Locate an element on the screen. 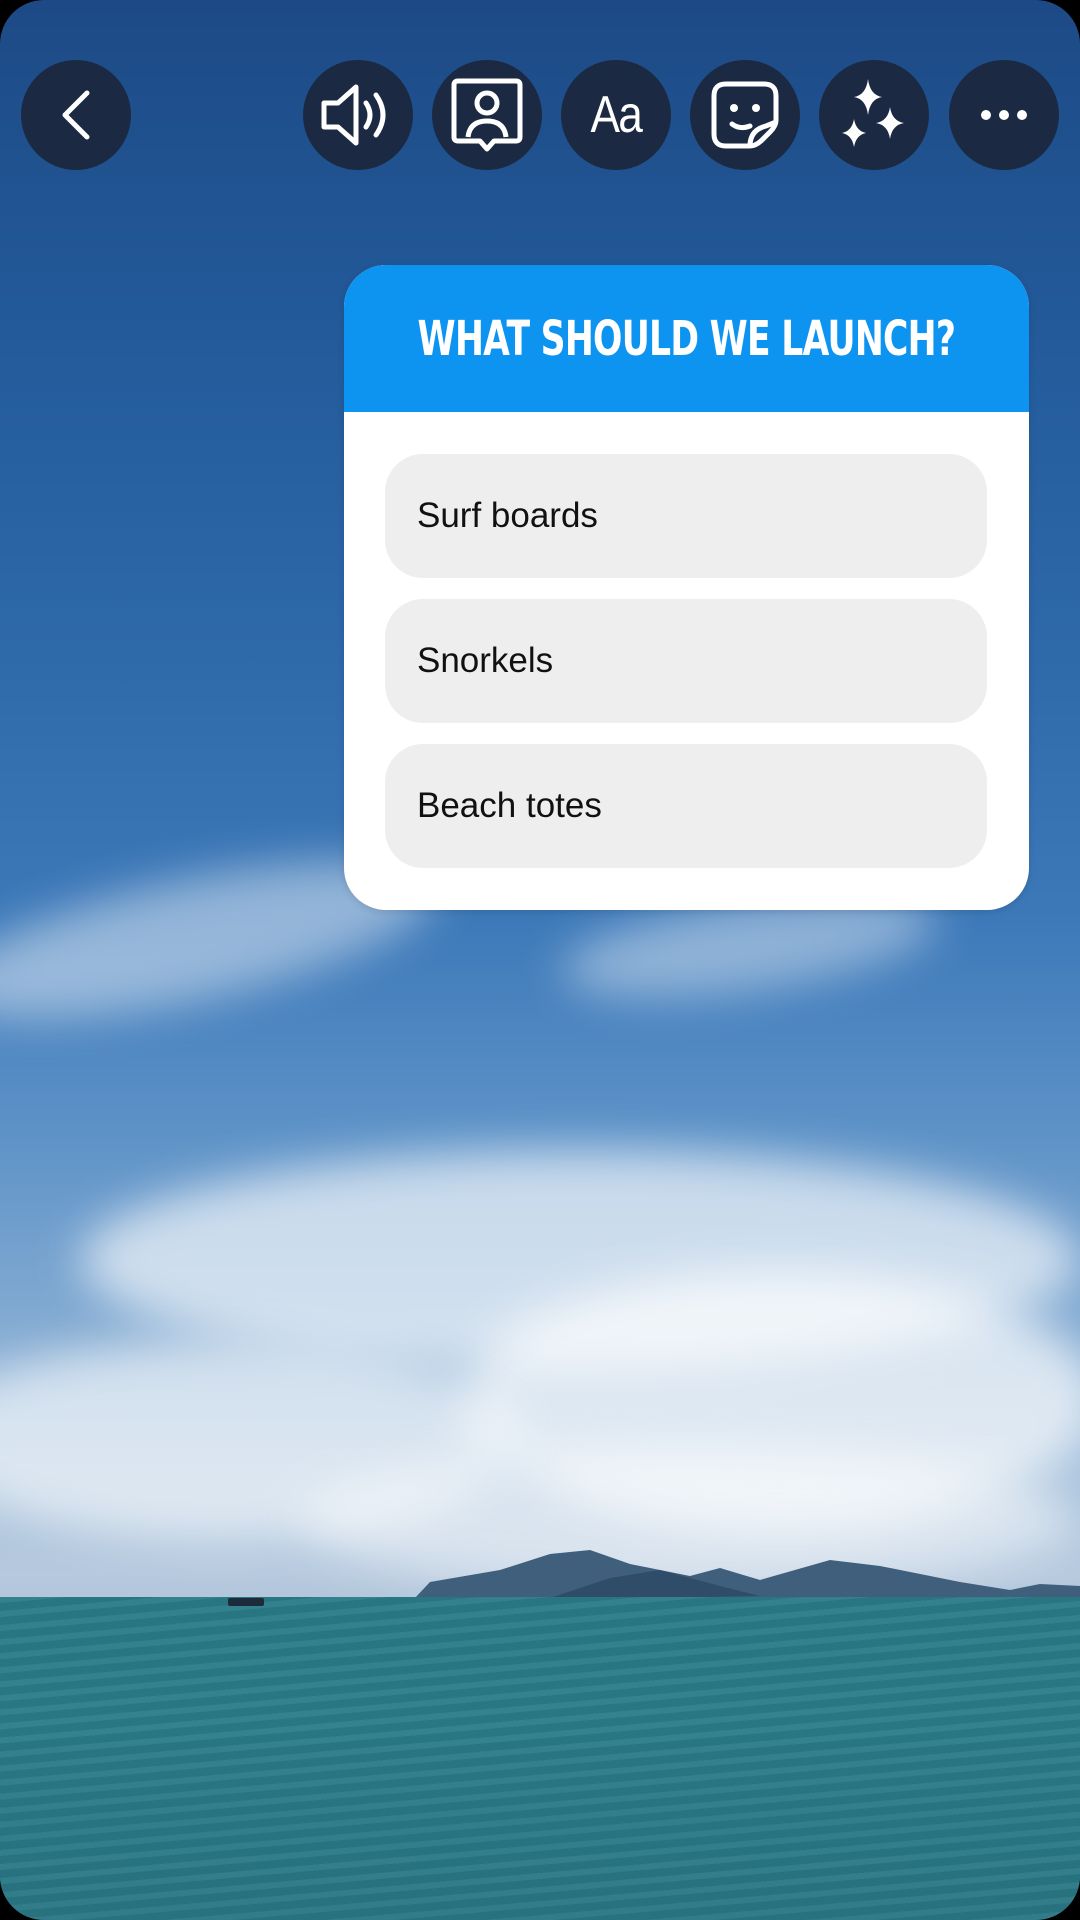  chevron-left-icon is located at coordinates (76, 115).